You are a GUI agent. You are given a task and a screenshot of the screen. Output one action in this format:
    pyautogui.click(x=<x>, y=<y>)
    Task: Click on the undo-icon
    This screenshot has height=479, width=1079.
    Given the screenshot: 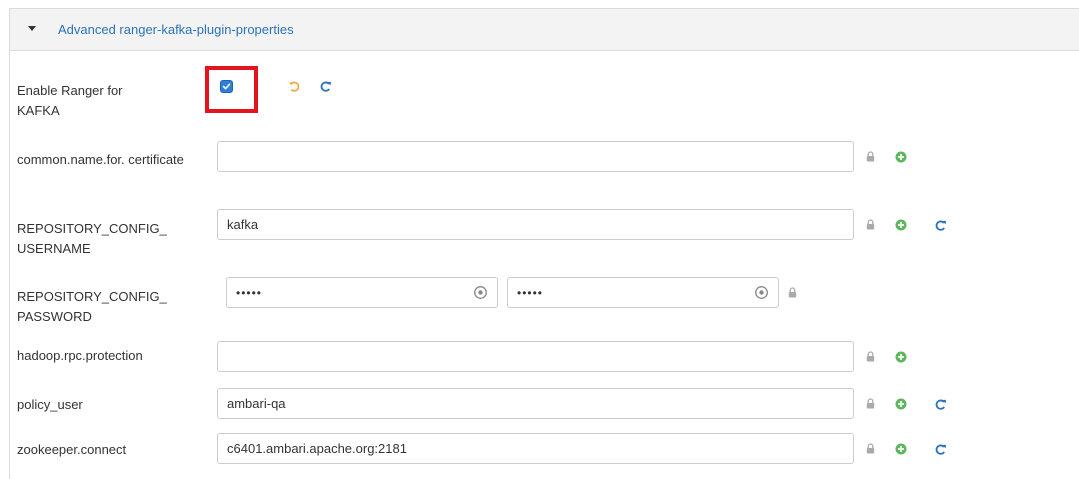 What is the action you would take?
    pyautogui.click(x=294, y=86)
    